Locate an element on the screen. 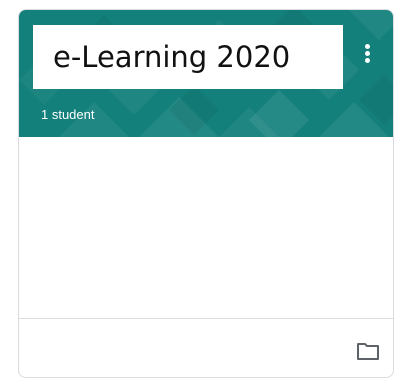 The image size is (406, 381). more-options-button is located at coordinates (367, 53).